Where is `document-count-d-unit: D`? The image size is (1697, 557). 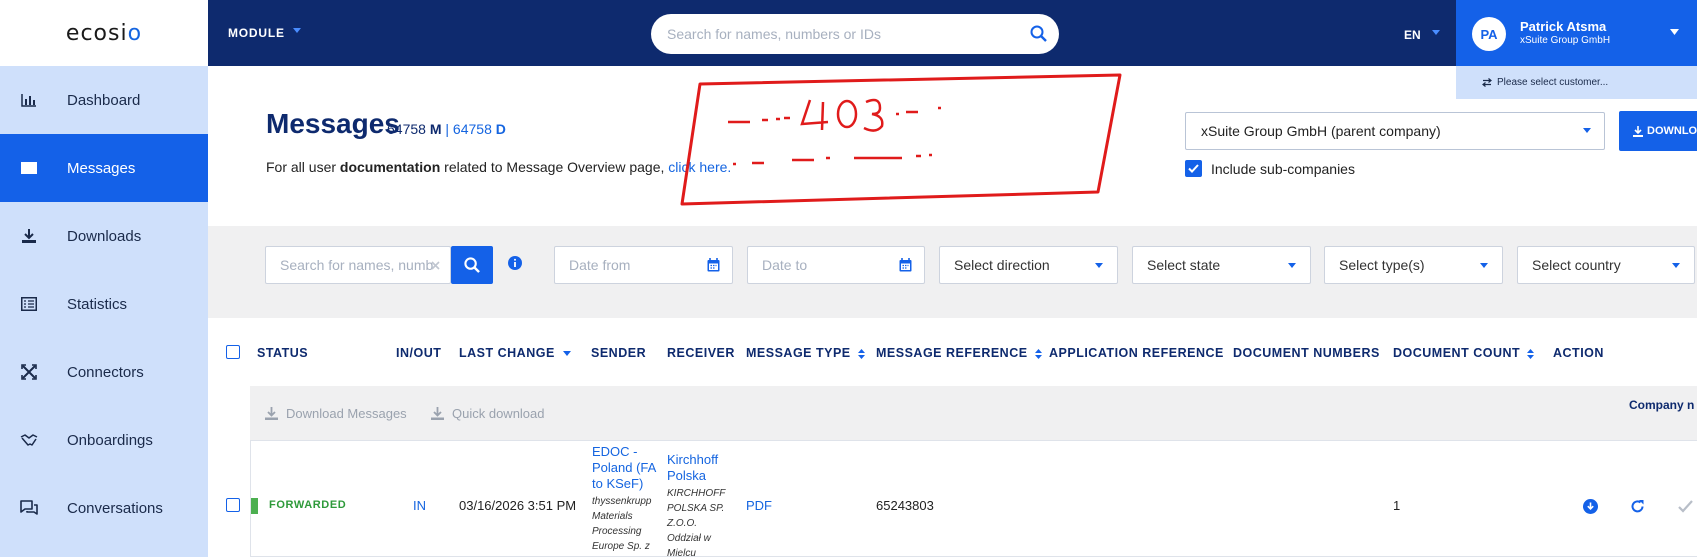
document-count-d-unit: D is located at coordinates (500, 129).